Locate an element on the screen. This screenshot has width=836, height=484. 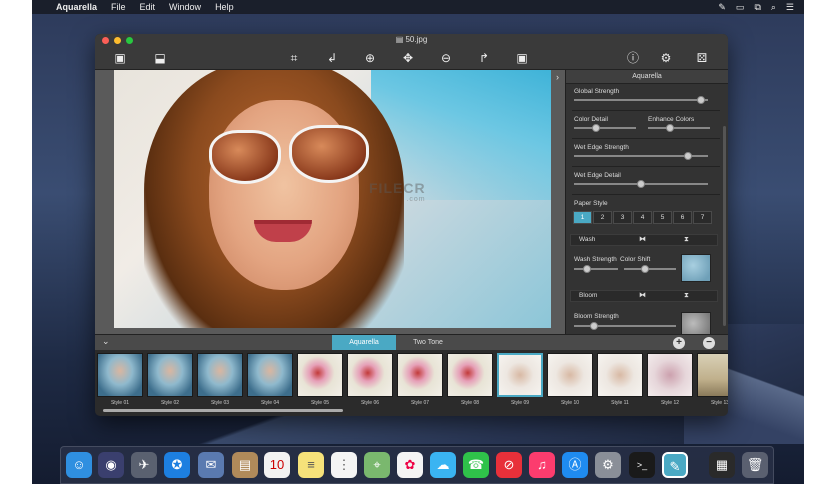
contacts-icon: ▤ is located at coordinates (245, 465).